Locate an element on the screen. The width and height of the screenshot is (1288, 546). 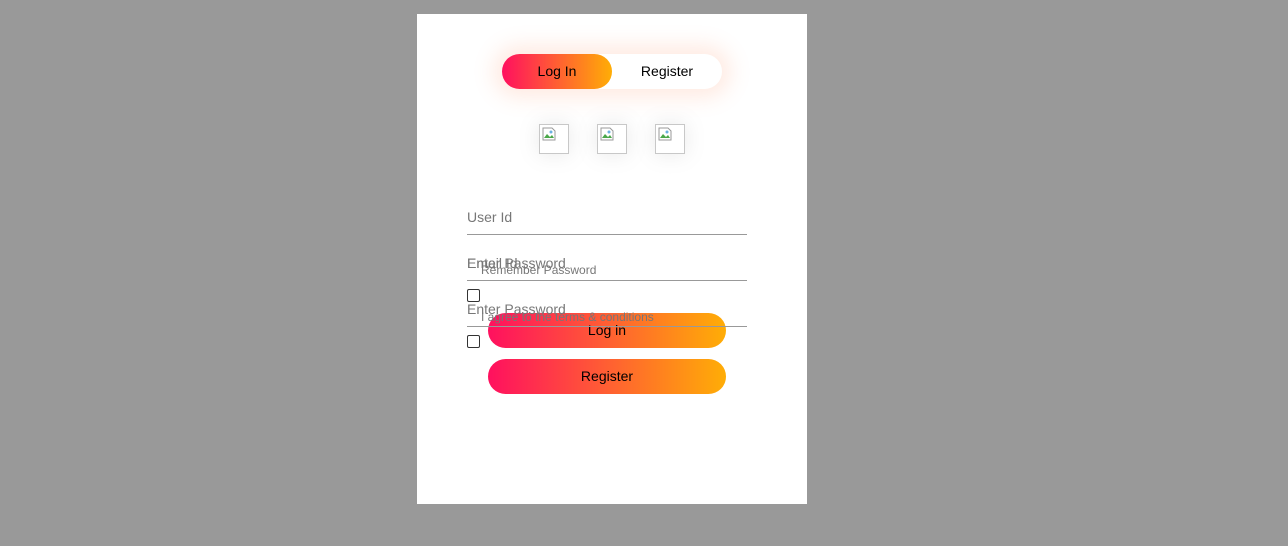
login-user-id-input is located at coordinates (607, 216).